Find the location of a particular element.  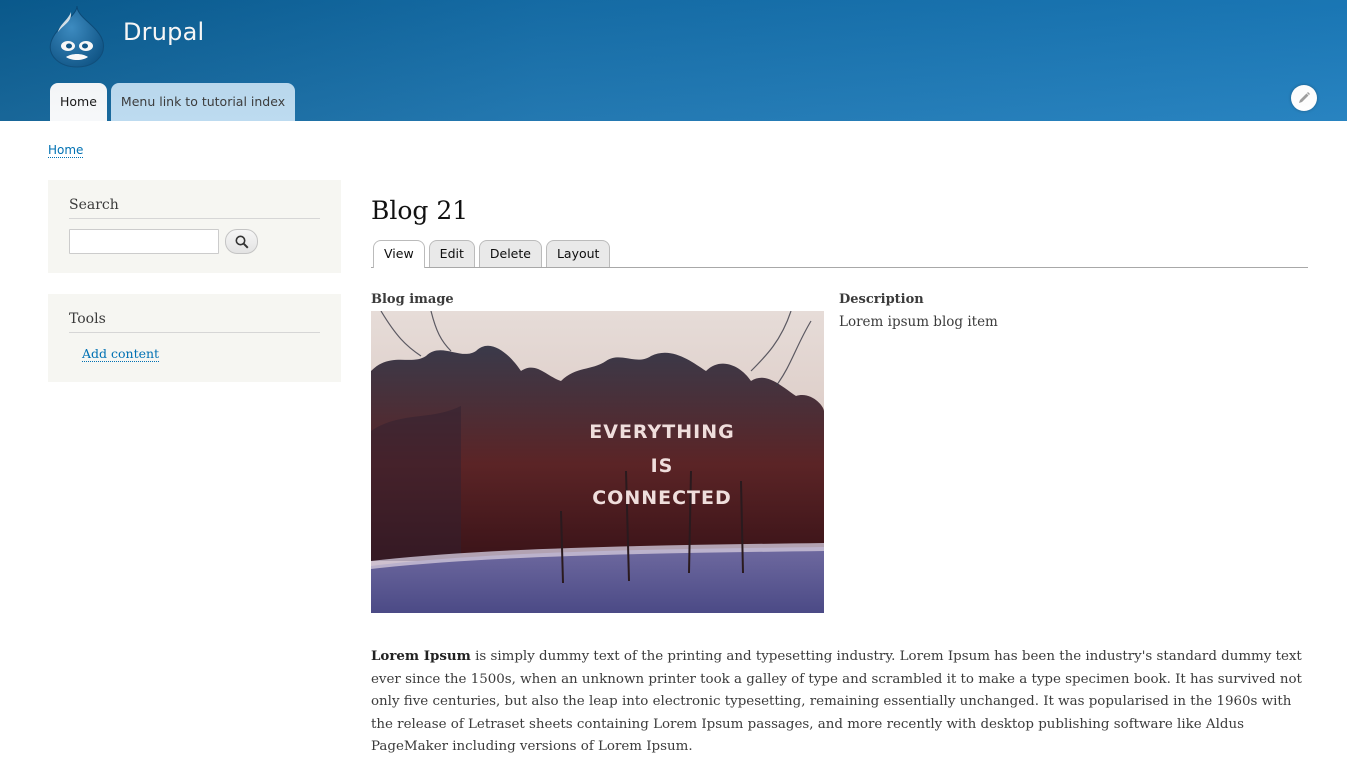

pencil-icon is located at coordinates (1304, 97).